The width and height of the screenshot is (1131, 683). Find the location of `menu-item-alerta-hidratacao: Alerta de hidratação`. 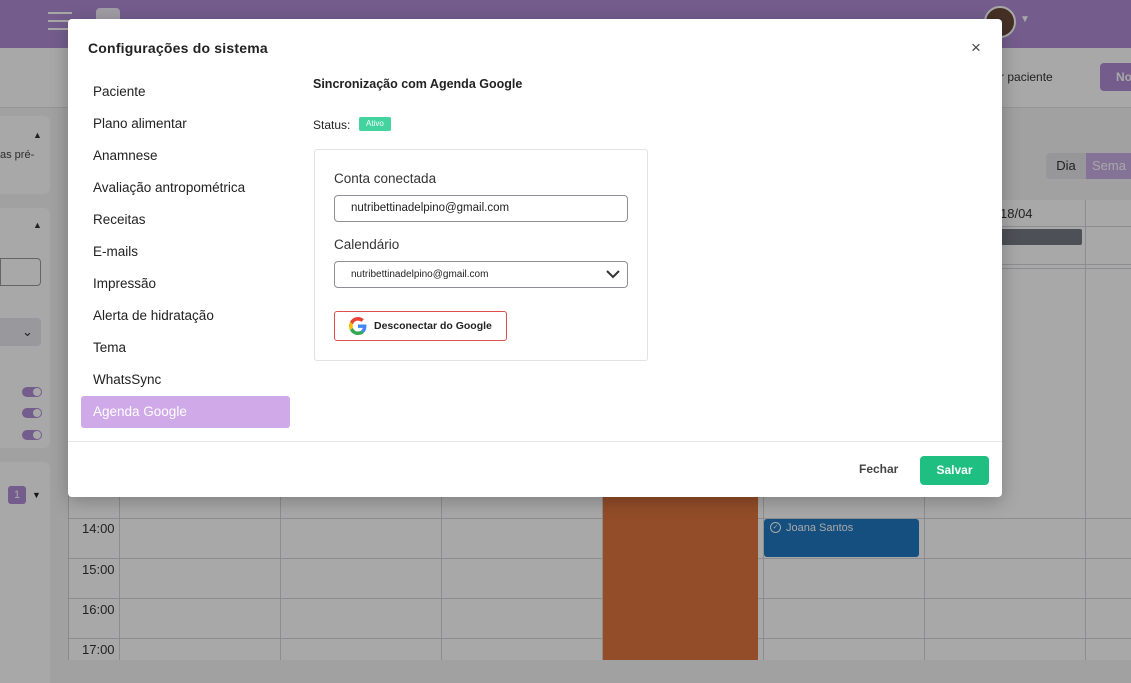

menu-item-alerta-hidratacao: Alerta de hidratação is located at coordinates (185, 316).